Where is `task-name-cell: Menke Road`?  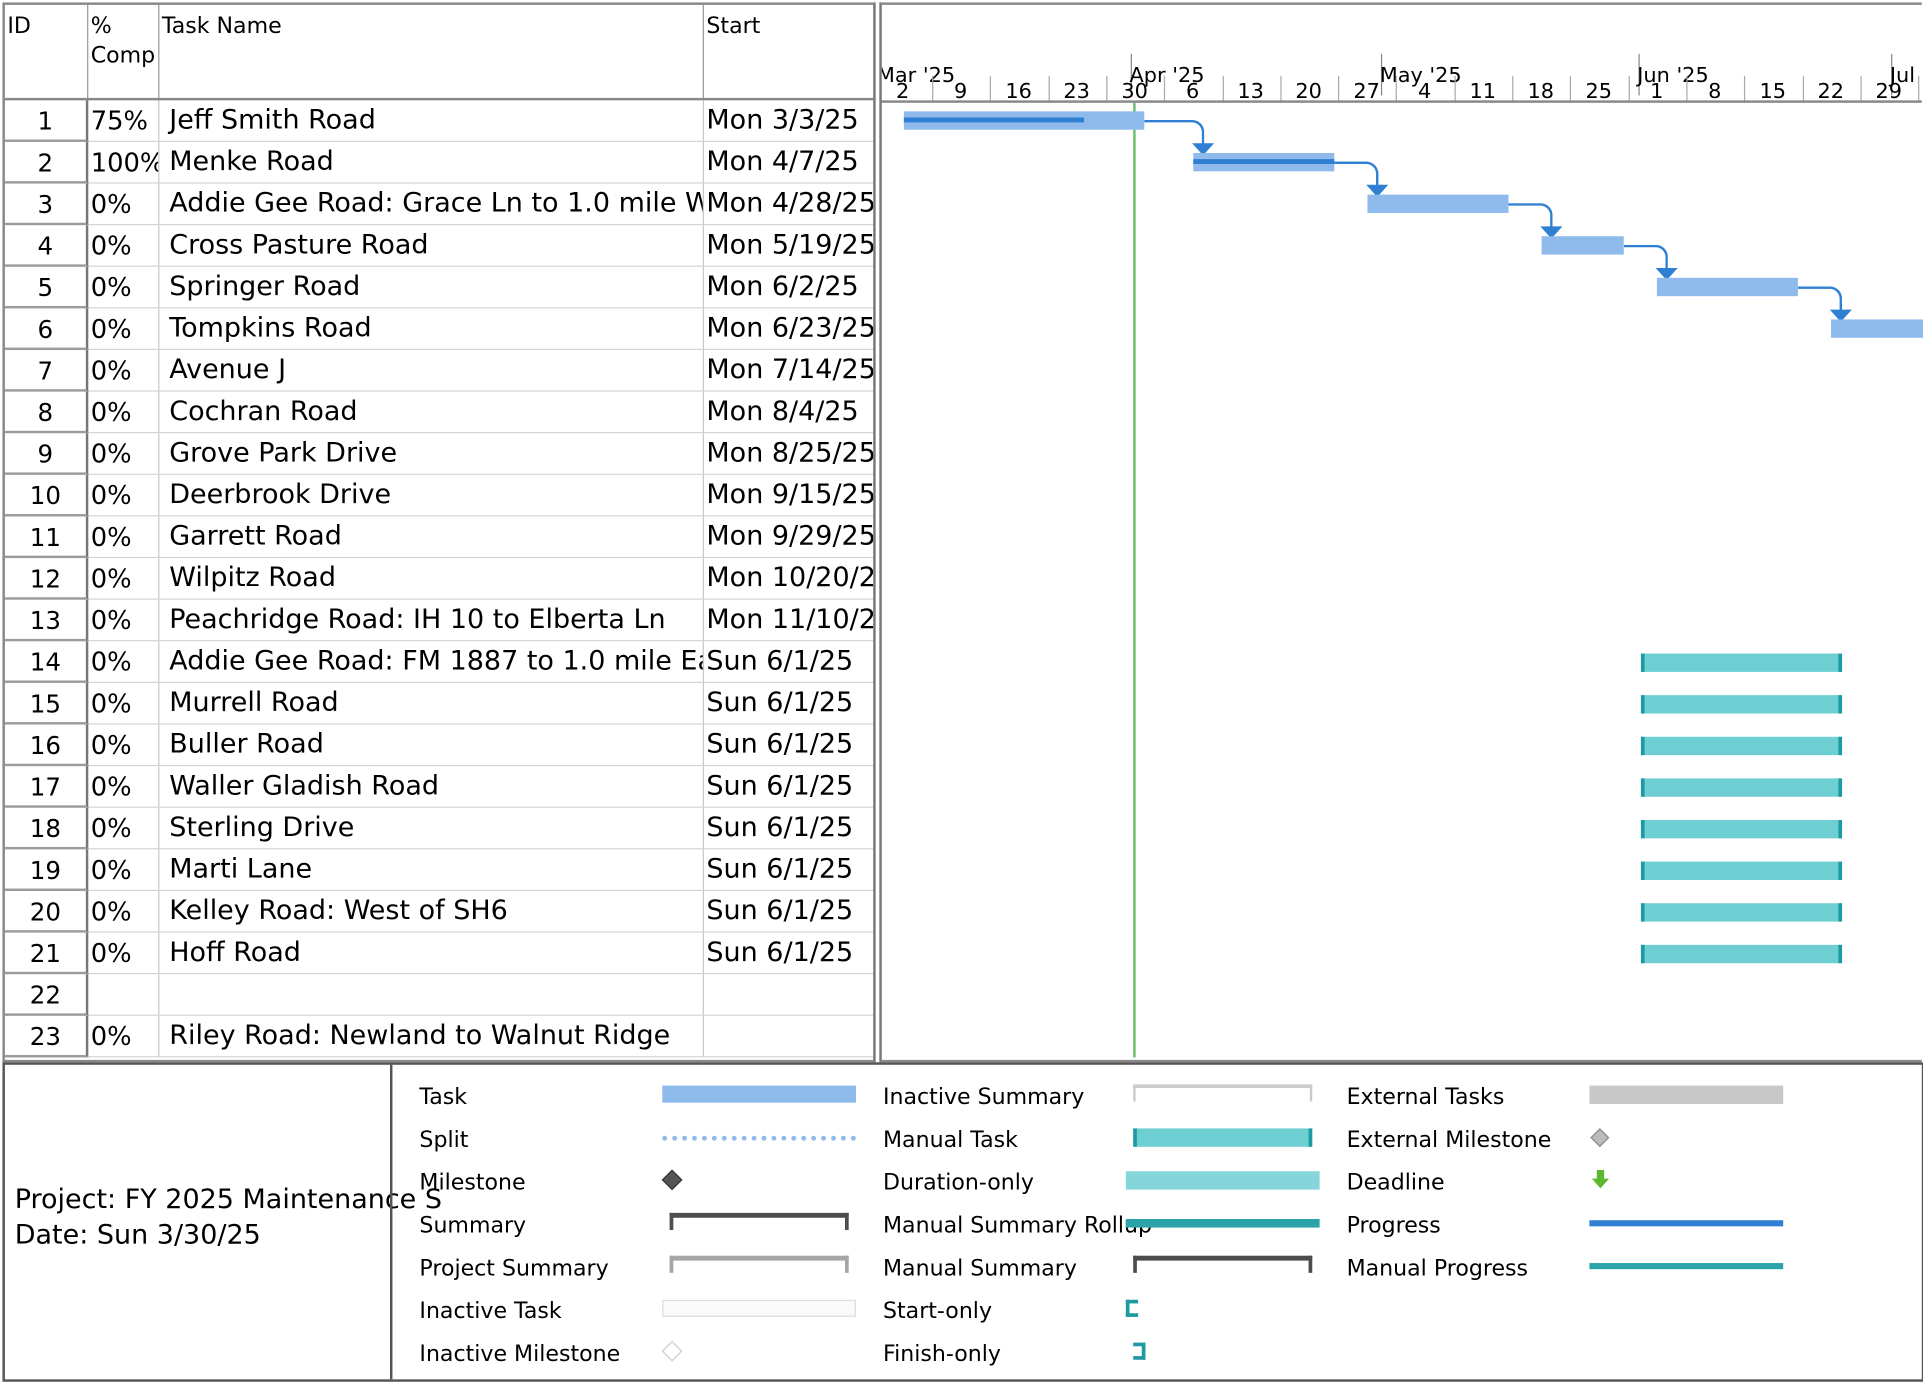
task-name-cell: Menke Road is located at coordinates (431, 162).